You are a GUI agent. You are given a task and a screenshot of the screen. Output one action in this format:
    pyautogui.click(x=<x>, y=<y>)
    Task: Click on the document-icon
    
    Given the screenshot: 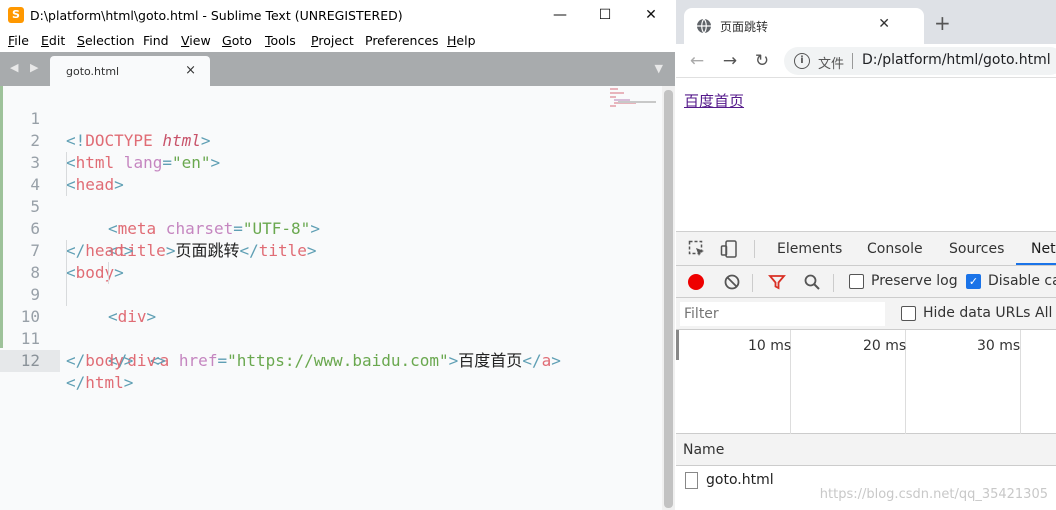 What is the action you would take?
    pyautogui.click(x=691, y=480)
    